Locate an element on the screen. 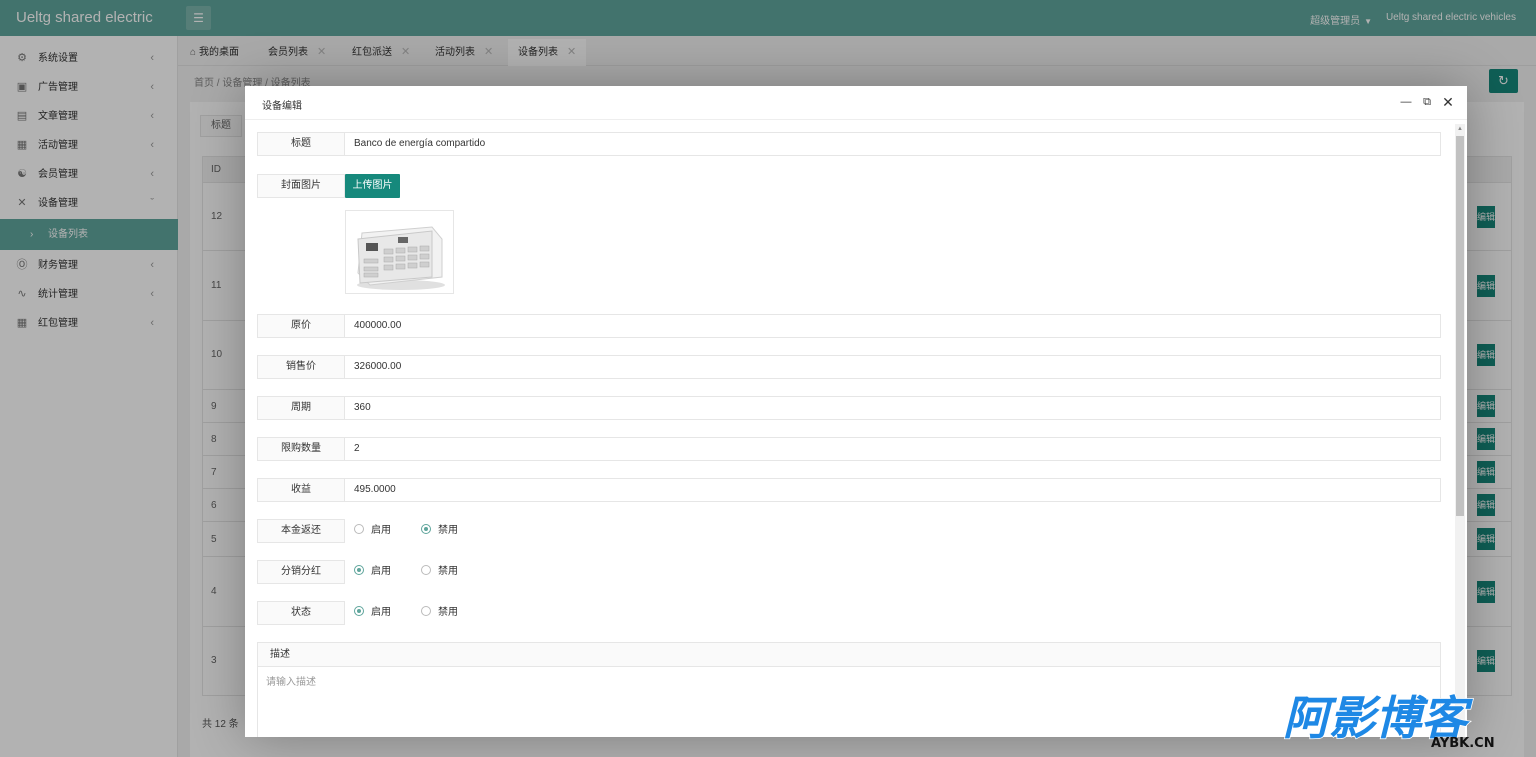 The width and height of the screenshot is (1536, 757). principal-return-enable-radio: 启用 is located at coordinates (372, 531).